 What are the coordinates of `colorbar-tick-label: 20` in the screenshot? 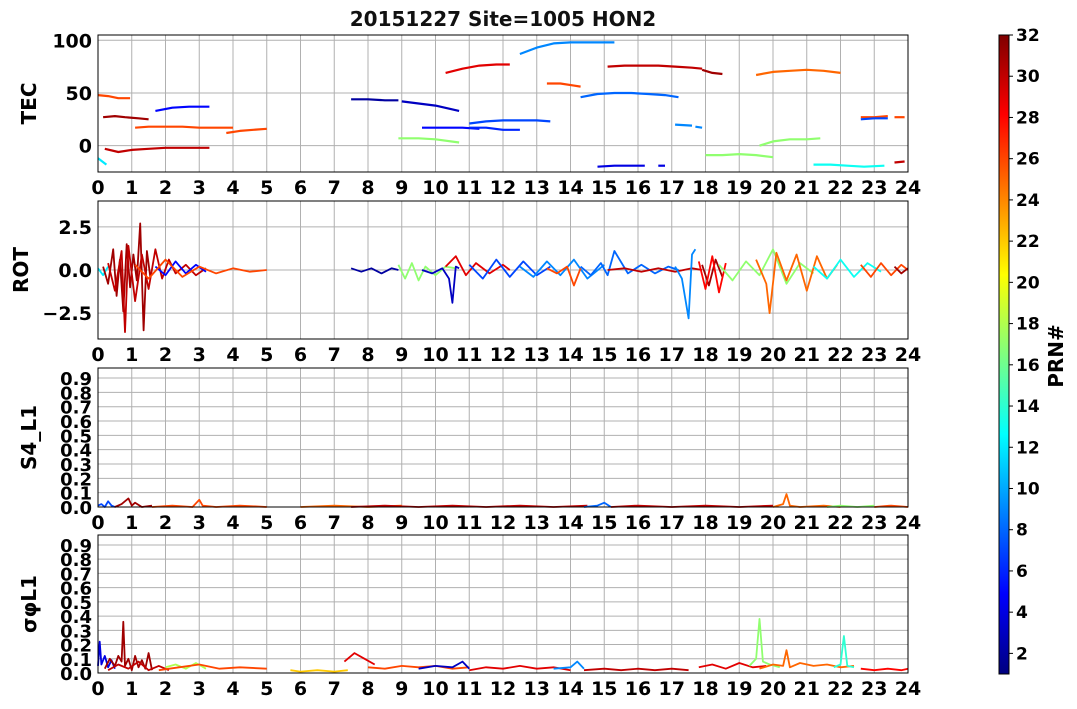 It's located at (1028, 283).